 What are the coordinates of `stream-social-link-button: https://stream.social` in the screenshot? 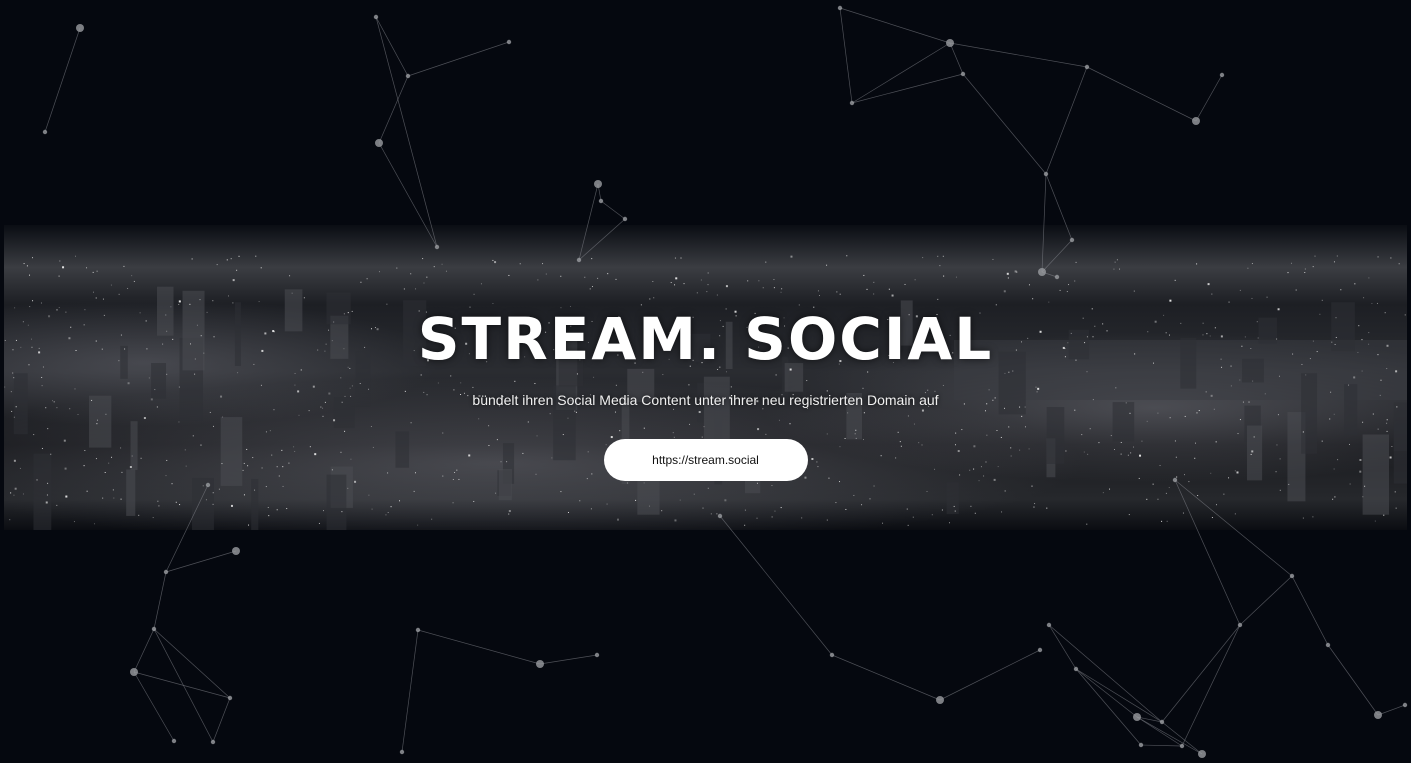 It's located at (705, 460).